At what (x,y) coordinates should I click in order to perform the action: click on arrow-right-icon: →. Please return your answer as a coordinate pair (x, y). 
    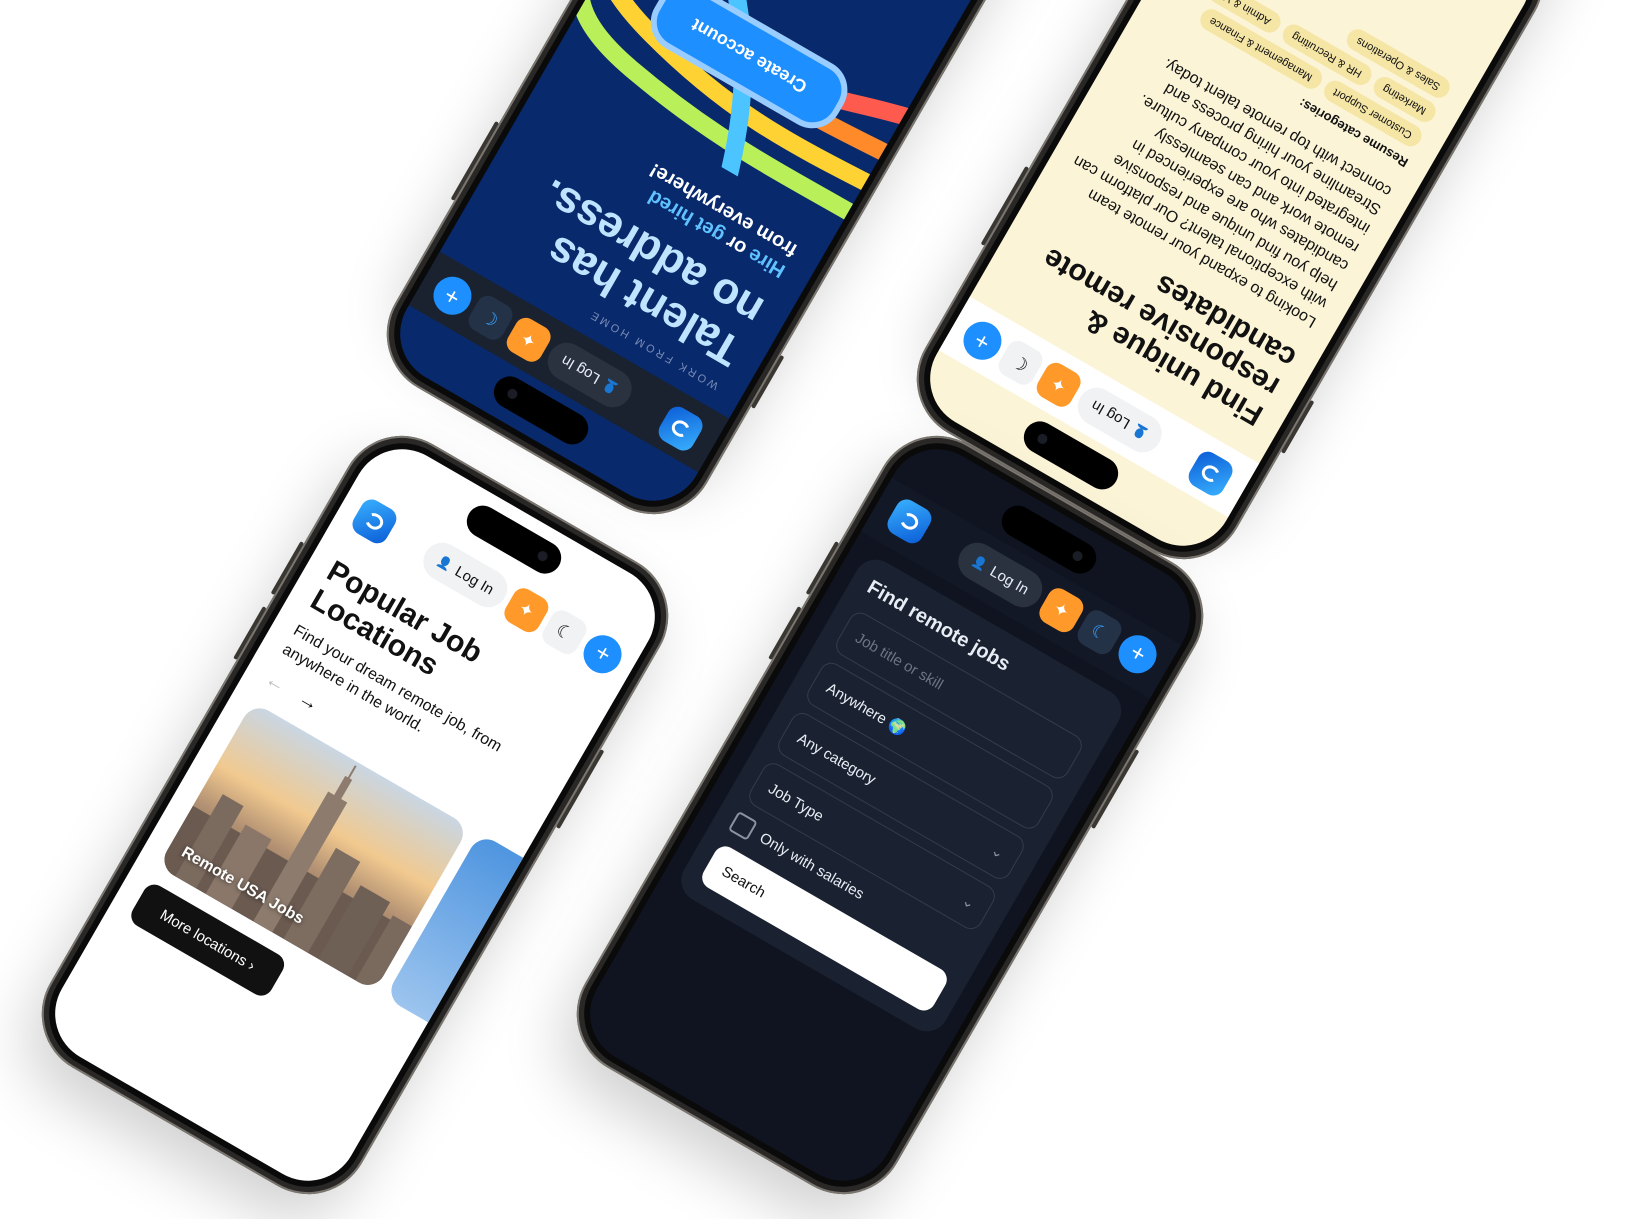
    Looking at the image, I should click on (308, 702).